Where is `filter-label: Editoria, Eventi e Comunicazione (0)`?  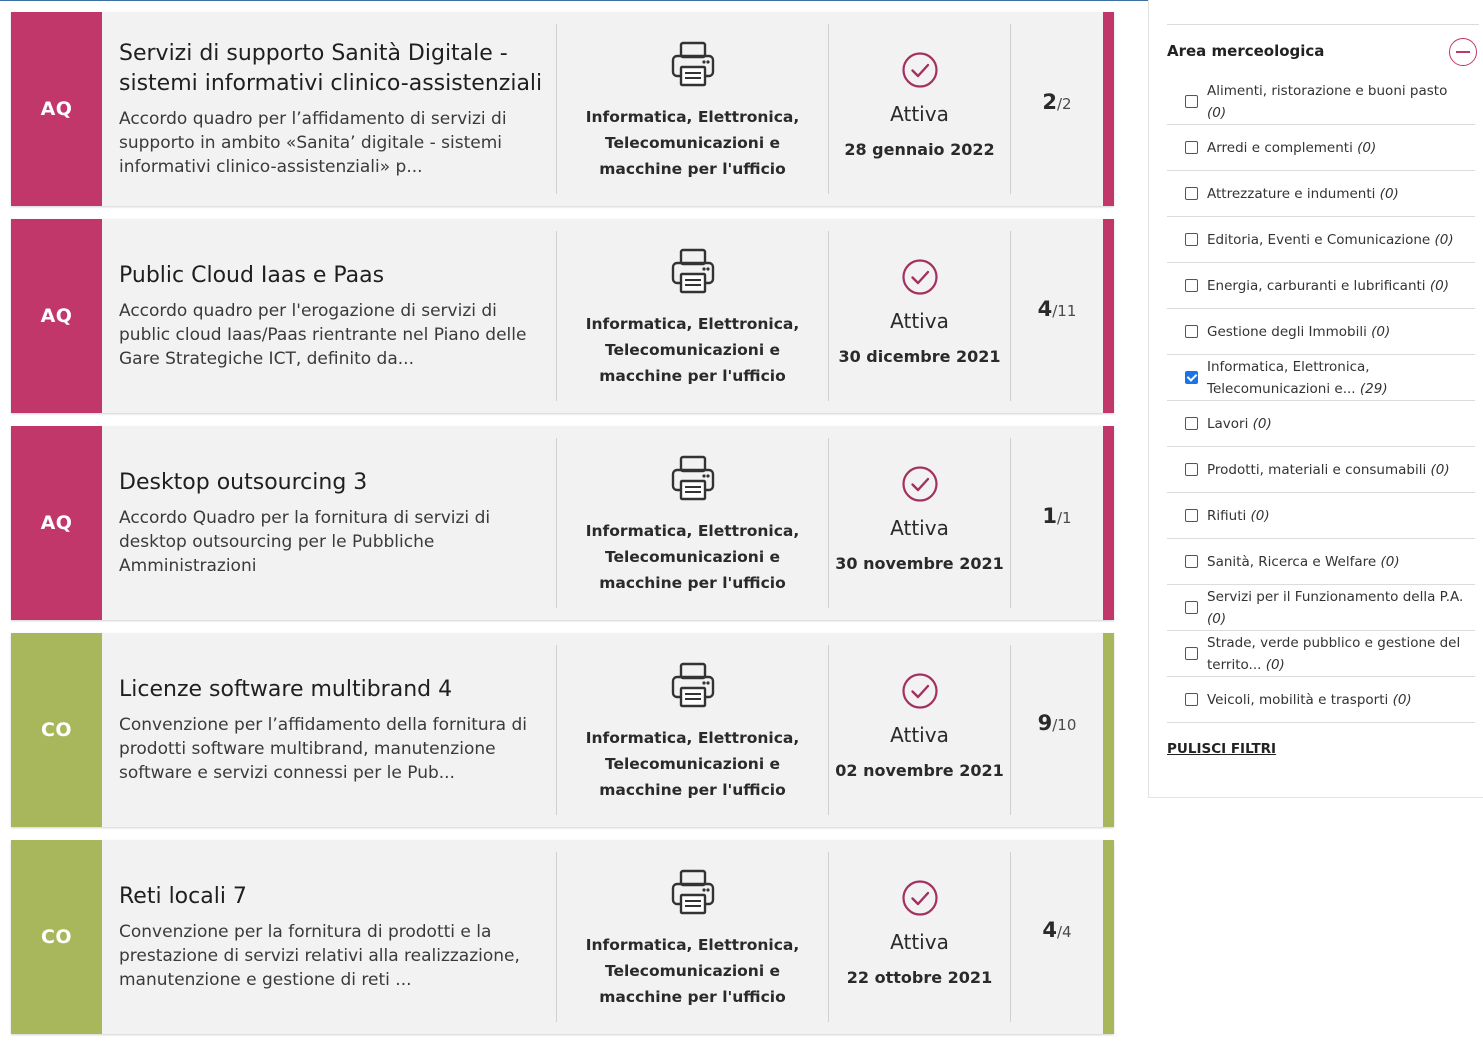 filter-label: Editoria, Eventi e Comunicazione (0) is located at coordinates (1334, 240).